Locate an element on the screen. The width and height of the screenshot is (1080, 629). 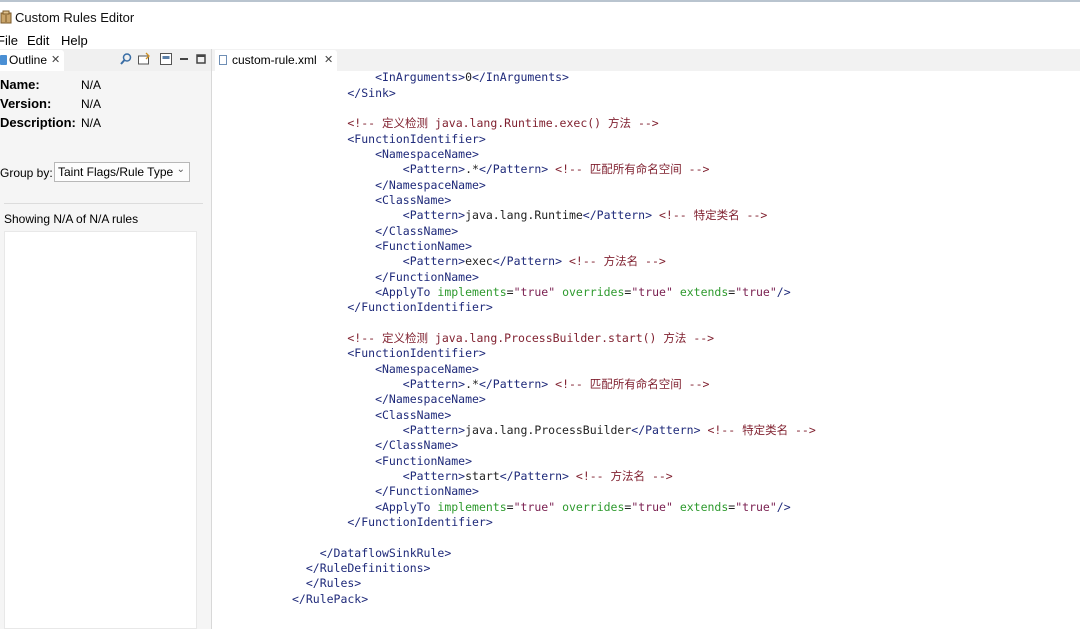
version-label: Version: is located at coordinates (26, 103).